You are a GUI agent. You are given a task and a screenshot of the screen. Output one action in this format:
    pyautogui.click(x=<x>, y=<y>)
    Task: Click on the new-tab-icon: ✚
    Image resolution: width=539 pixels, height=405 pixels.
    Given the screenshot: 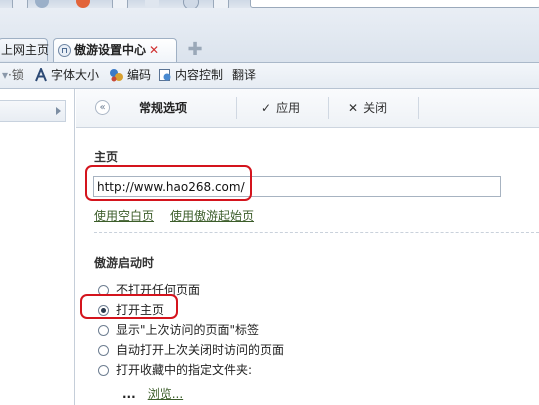 What is the action you would take?
    pyautogui.click(x=195, y=50)
    